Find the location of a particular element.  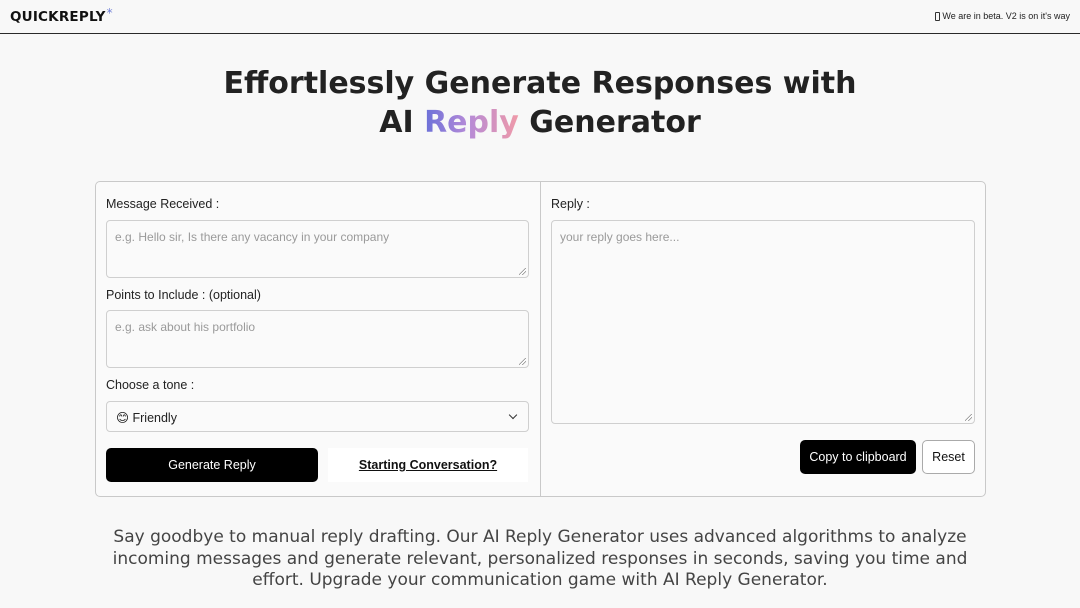

panel-divider is located at coordinates (540, 339).